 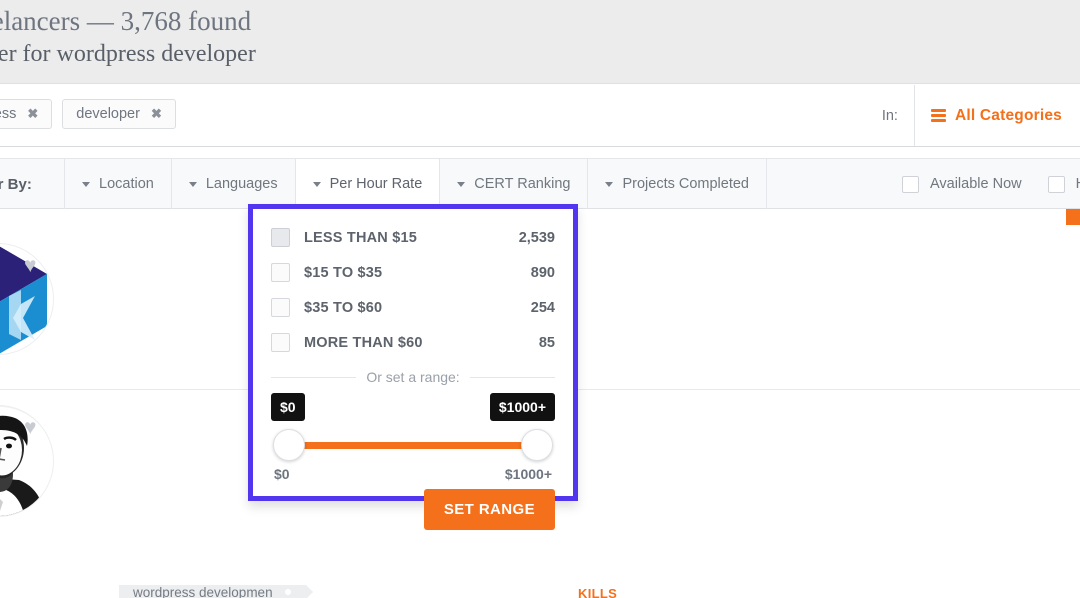 What do you see at coordinates (26, 114) in the screenshot?
I see `search-tag: rdpress ✖` at bounding box center [26, 114].